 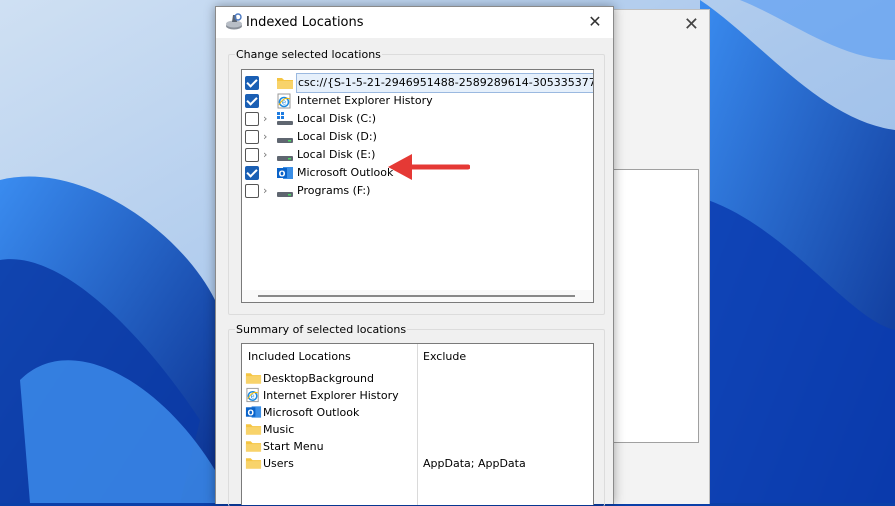 What do you see at coordinates (311, 412) in the screenshot?
I see `included-location-label: Microsoft Outlook` at bounding box center [311, 412].